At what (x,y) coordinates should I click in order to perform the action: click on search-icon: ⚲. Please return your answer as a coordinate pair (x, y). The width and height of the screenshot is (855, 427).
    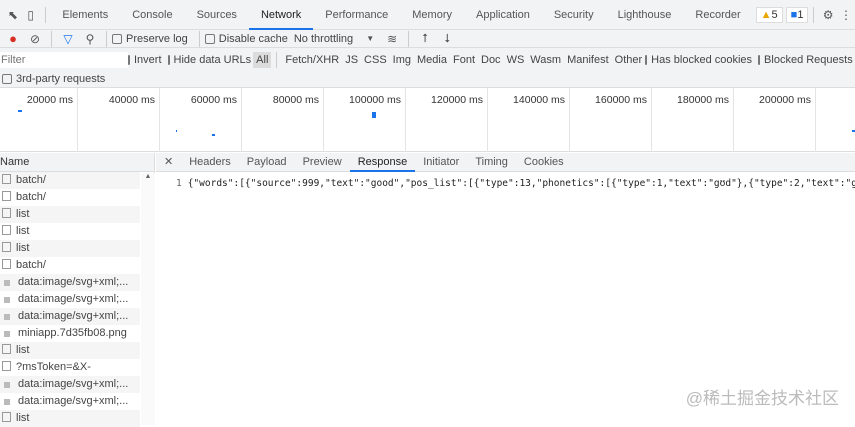
    Looking at the image, I should click on (90, 39).